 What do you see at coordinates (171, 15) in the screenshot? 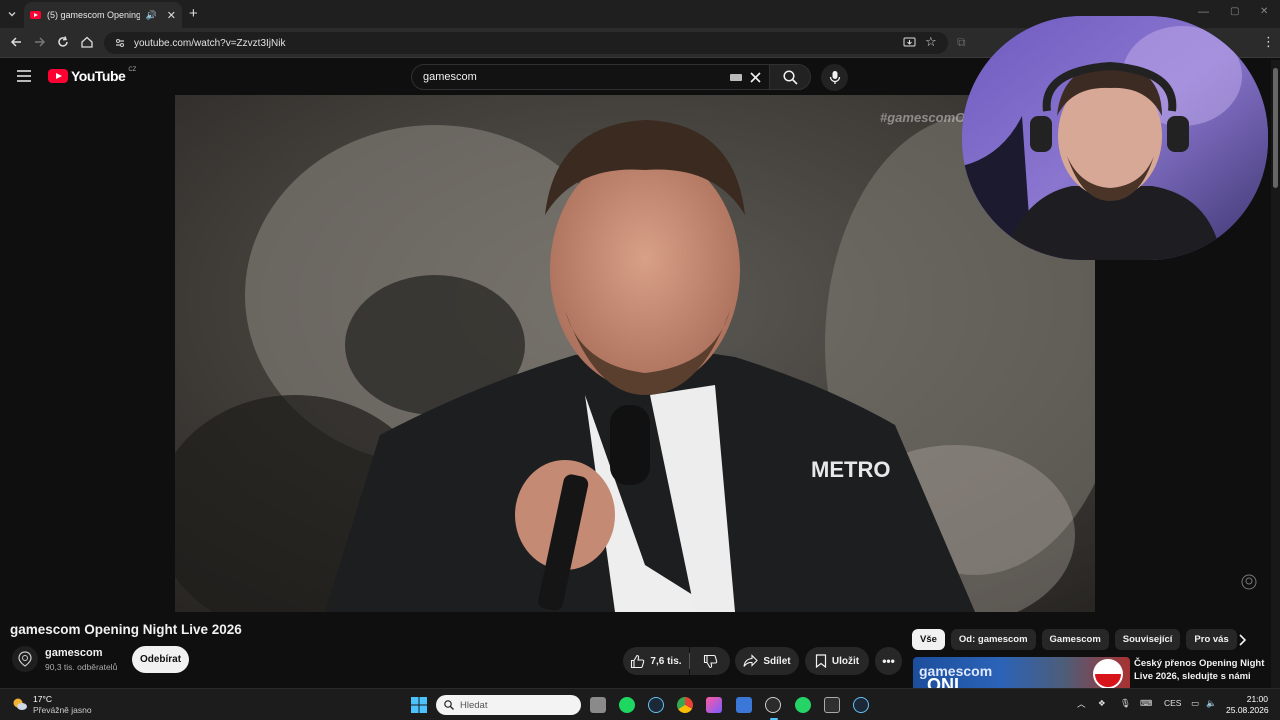
I see `tab-close-icon: ✕` at bounding box center [171, 15].